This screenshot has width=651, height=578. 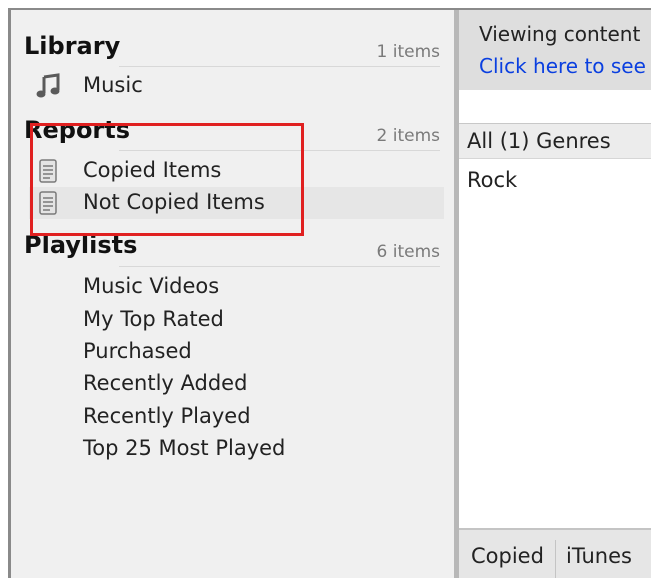 What do you see at coordinates (236, 320) in the screenshot?
I see `sidebar-item-my-top-rated: My Top Rated` at bounding box center [236, 320].